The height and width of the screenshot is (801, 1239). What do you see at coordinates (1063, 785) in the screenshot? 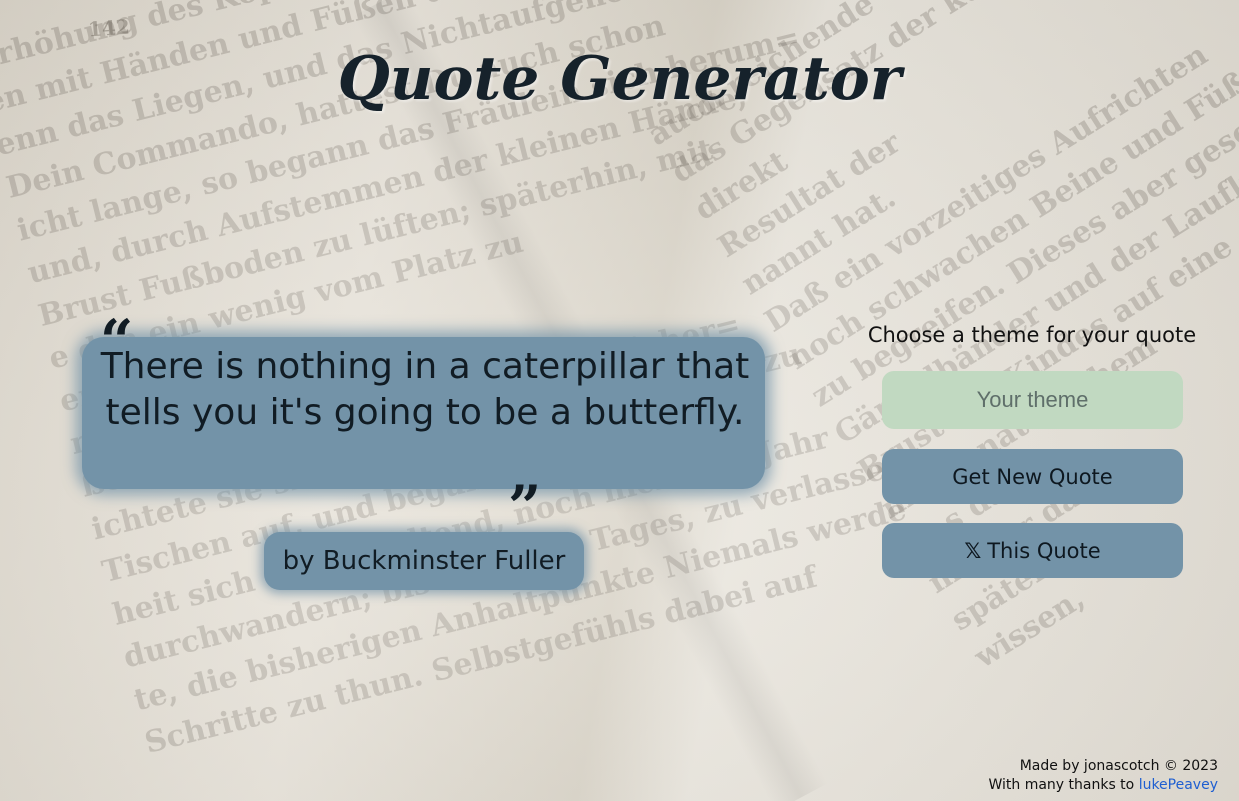
I see `footer-thanks-prefix: With many thanks to` at bounding box center [1063, 785].